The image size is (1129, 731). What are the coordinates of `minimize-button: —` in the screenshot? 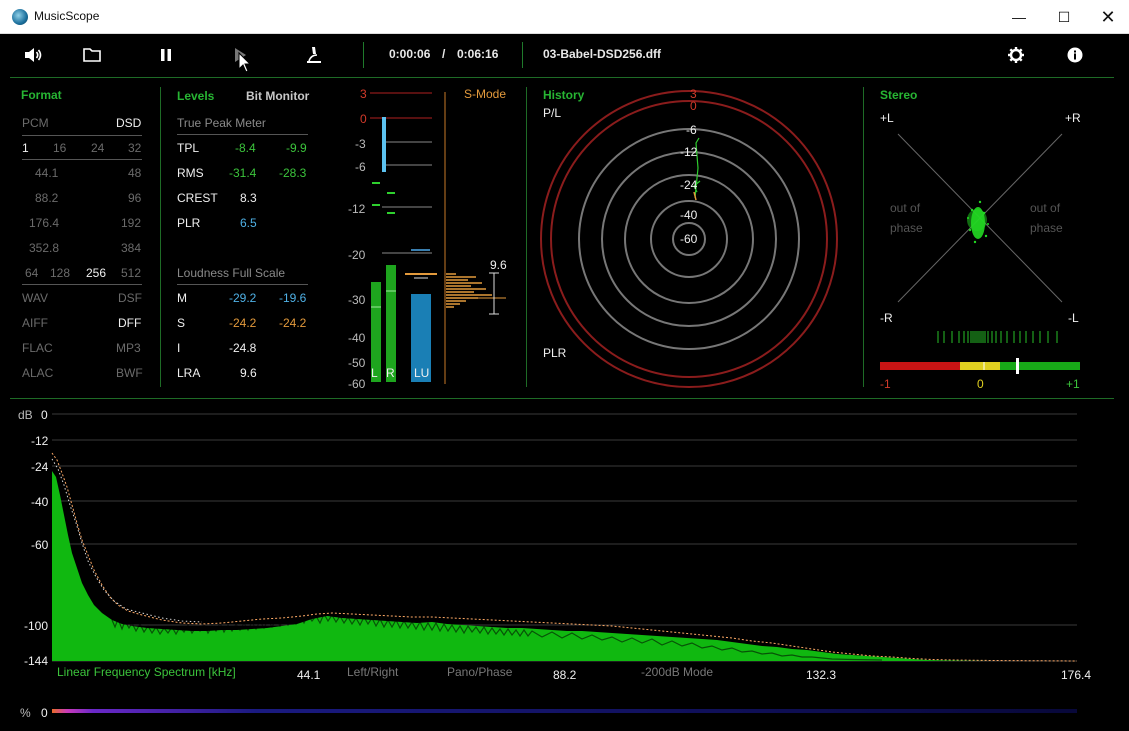 It's located at (1019, 17).